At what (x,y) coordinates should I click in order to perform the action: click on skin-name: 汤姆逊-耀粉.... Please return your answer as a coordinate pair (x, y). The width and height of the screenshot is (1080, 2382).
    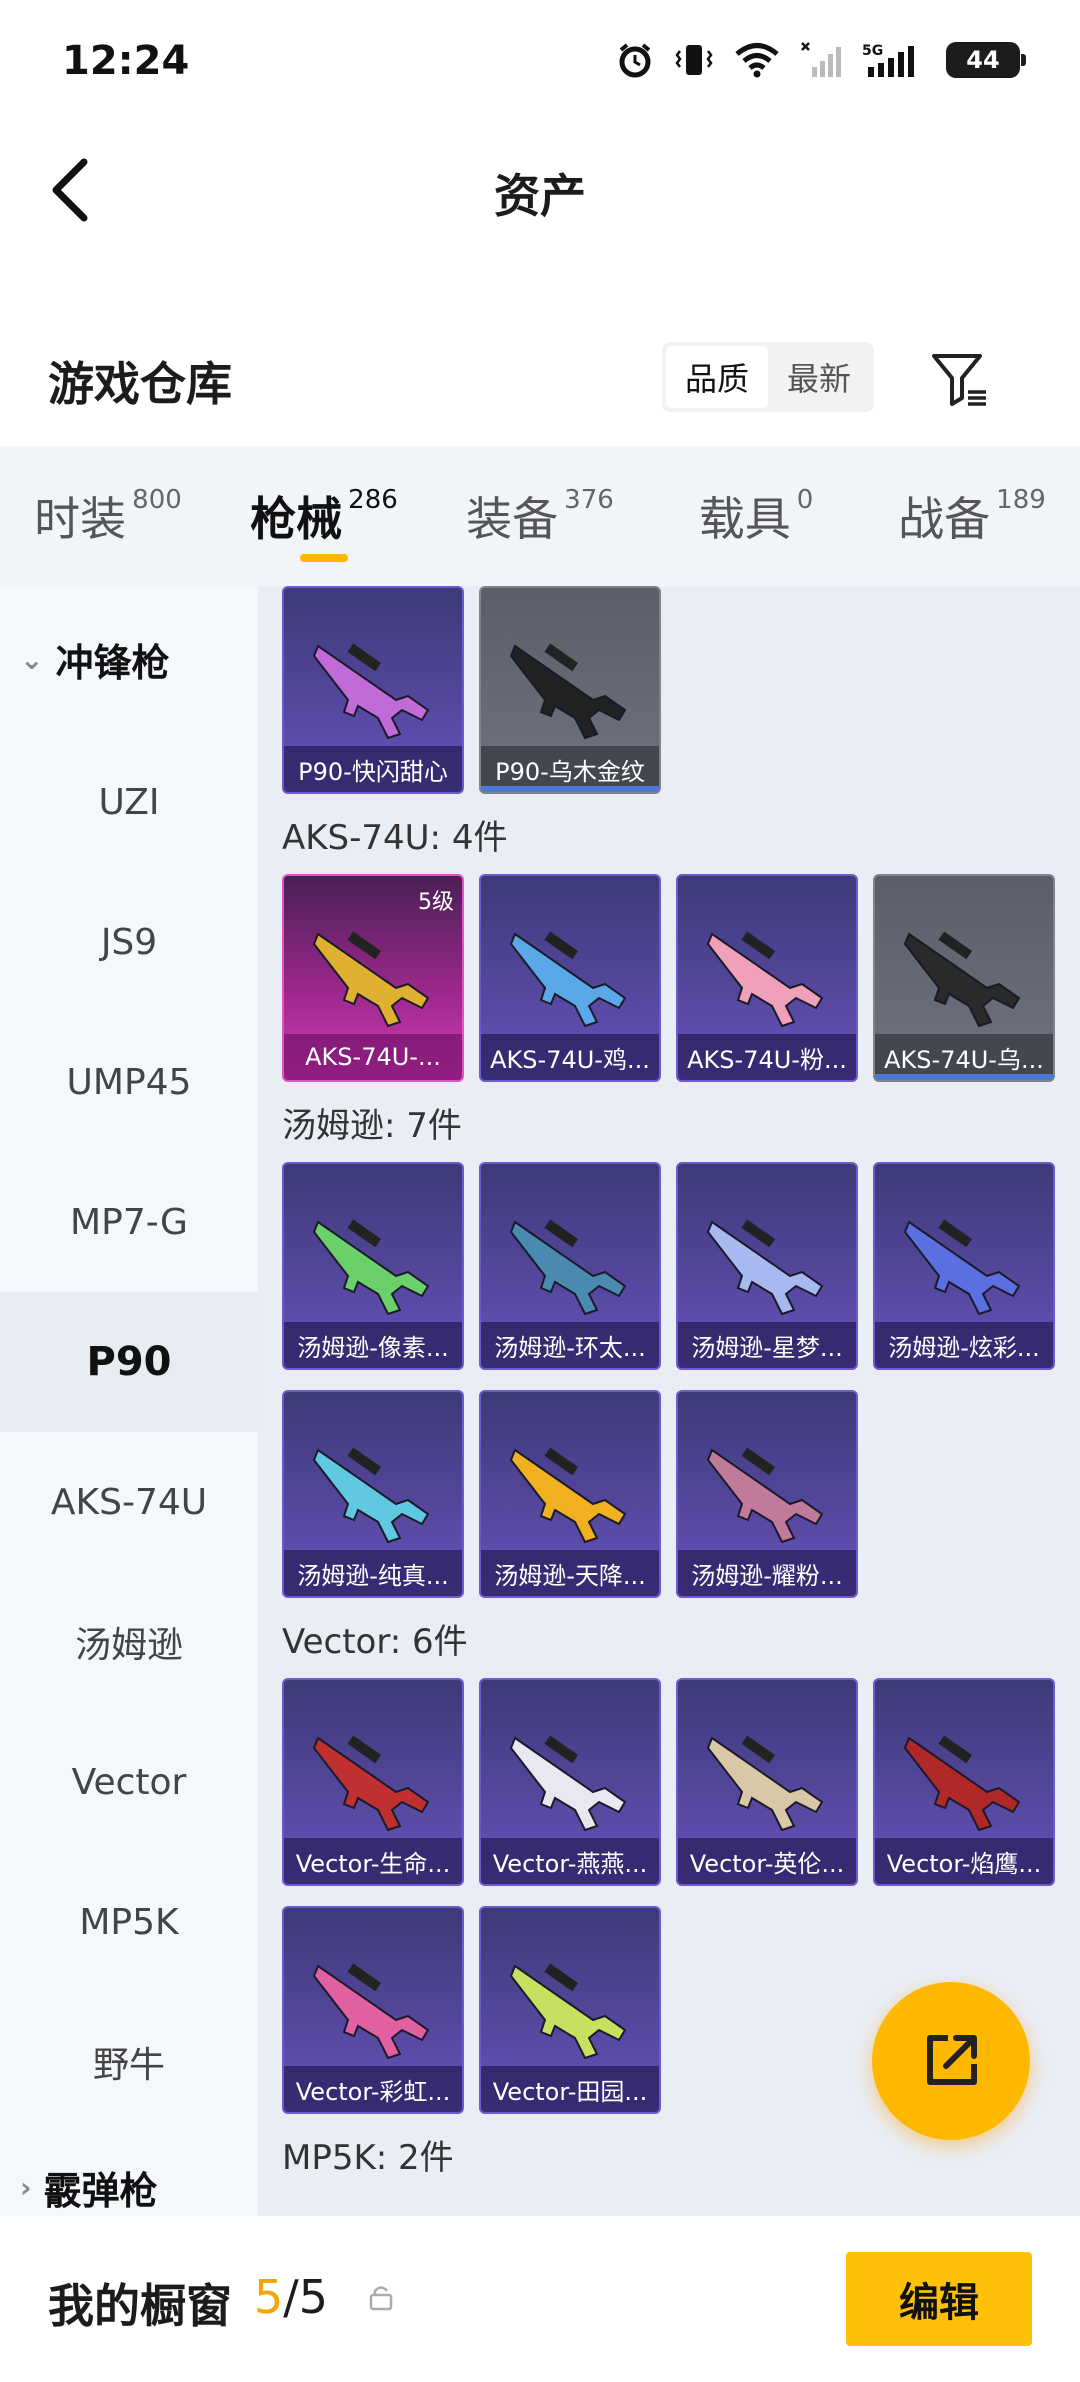
    Looking at the image, I should click on (767, 1573).